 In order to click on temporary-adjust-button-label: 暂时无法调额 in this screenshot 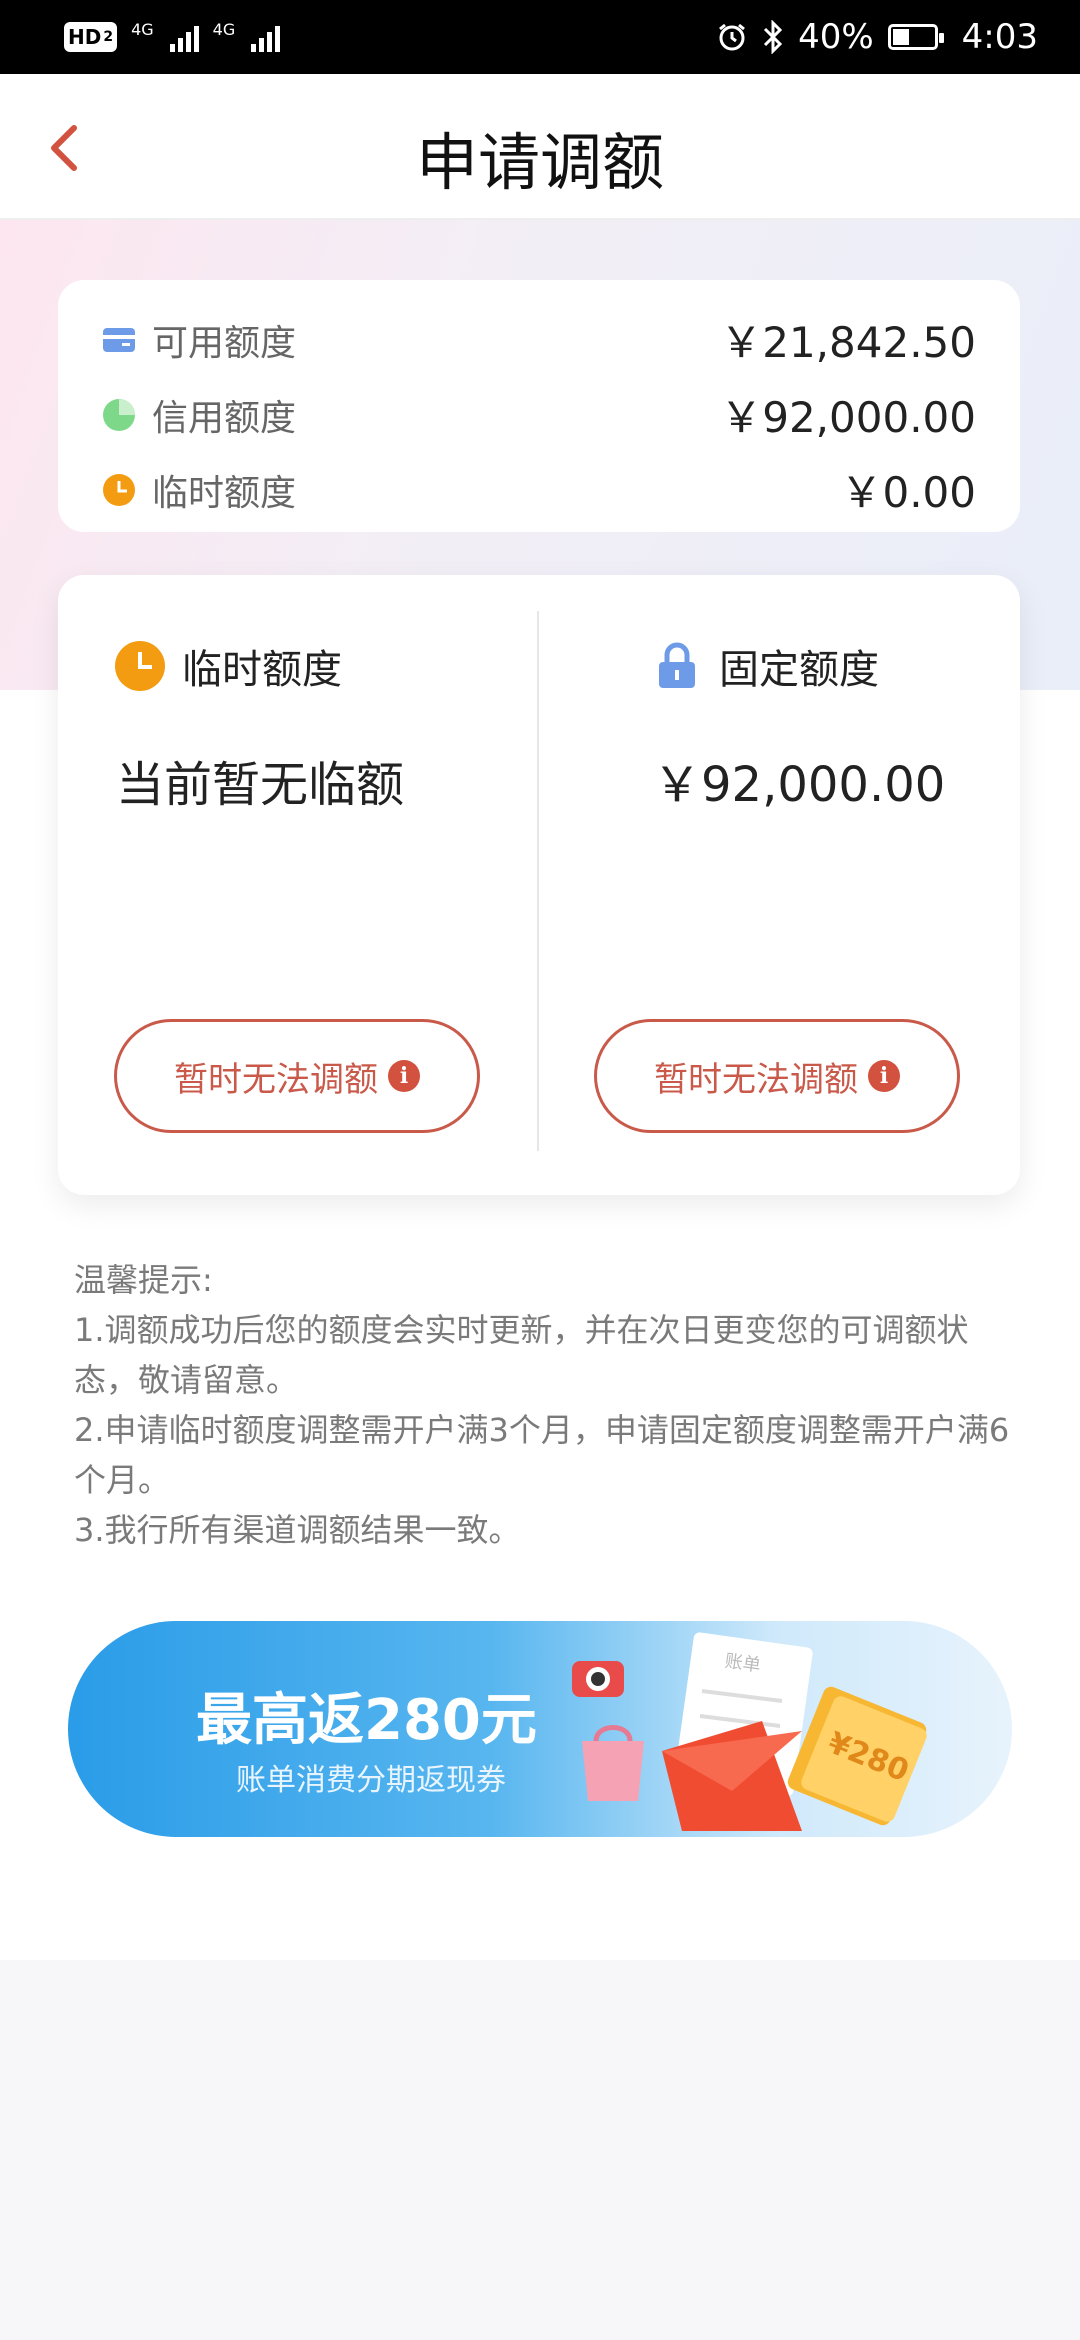, I will do `click(276, 1079)`.